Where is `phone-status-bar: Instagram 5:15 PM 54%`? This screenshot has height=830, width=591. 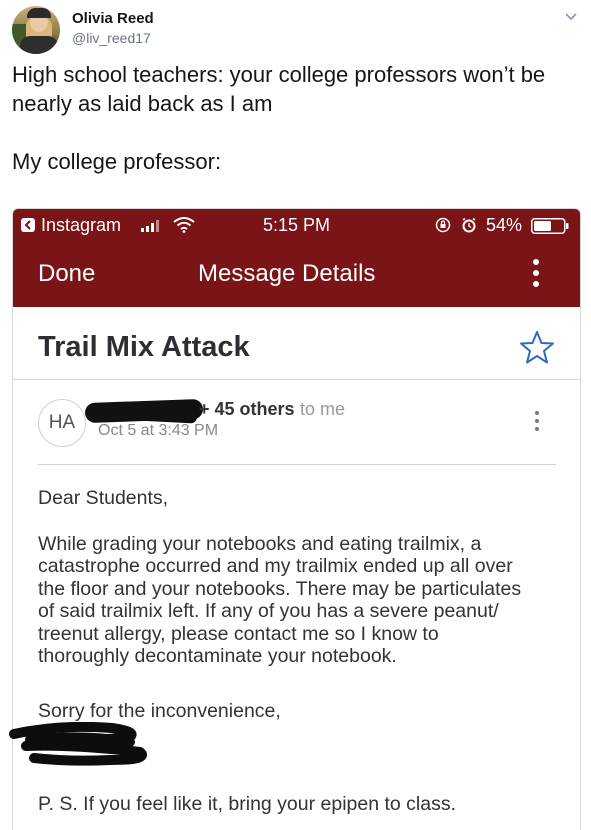
phone-status-bar: Instagram 5:15 PM 54% is located at coordinates (296, 226).